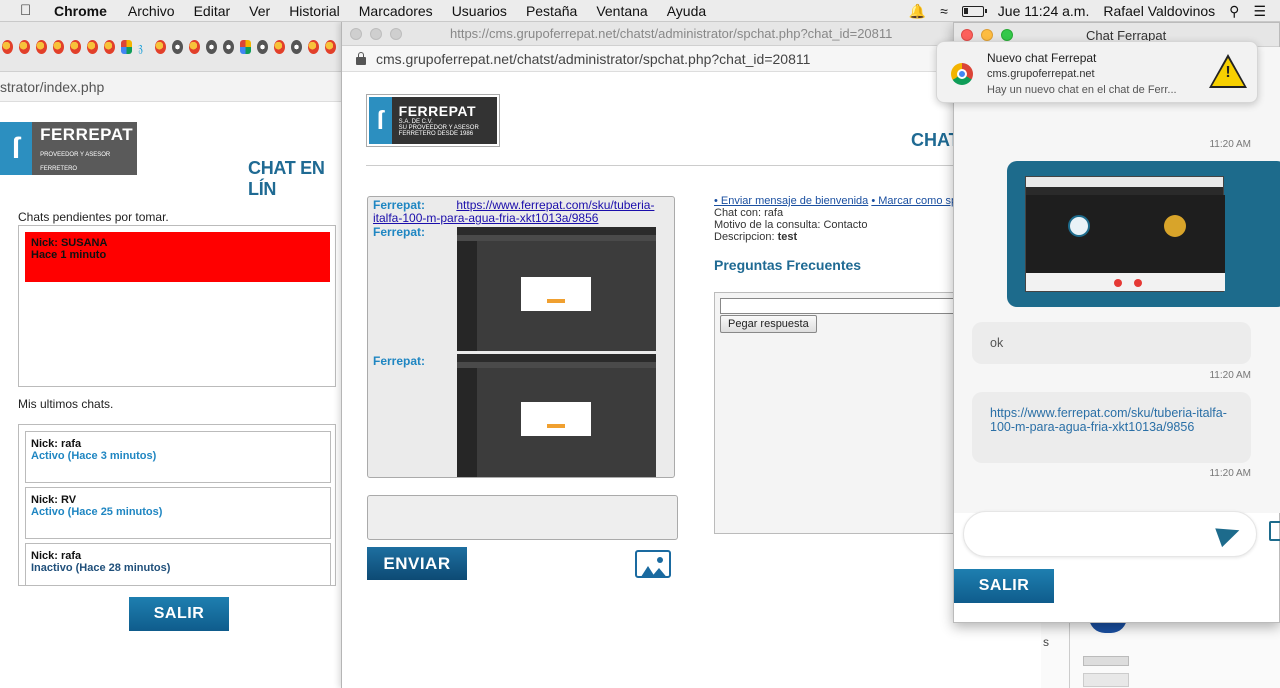 The height and width of the screenshot is (688, 1280). What do you see at coordinates (143, 47) in the screenshot?
I see `bookmark-icon: 𝔷` at bounding box center [143, 47].